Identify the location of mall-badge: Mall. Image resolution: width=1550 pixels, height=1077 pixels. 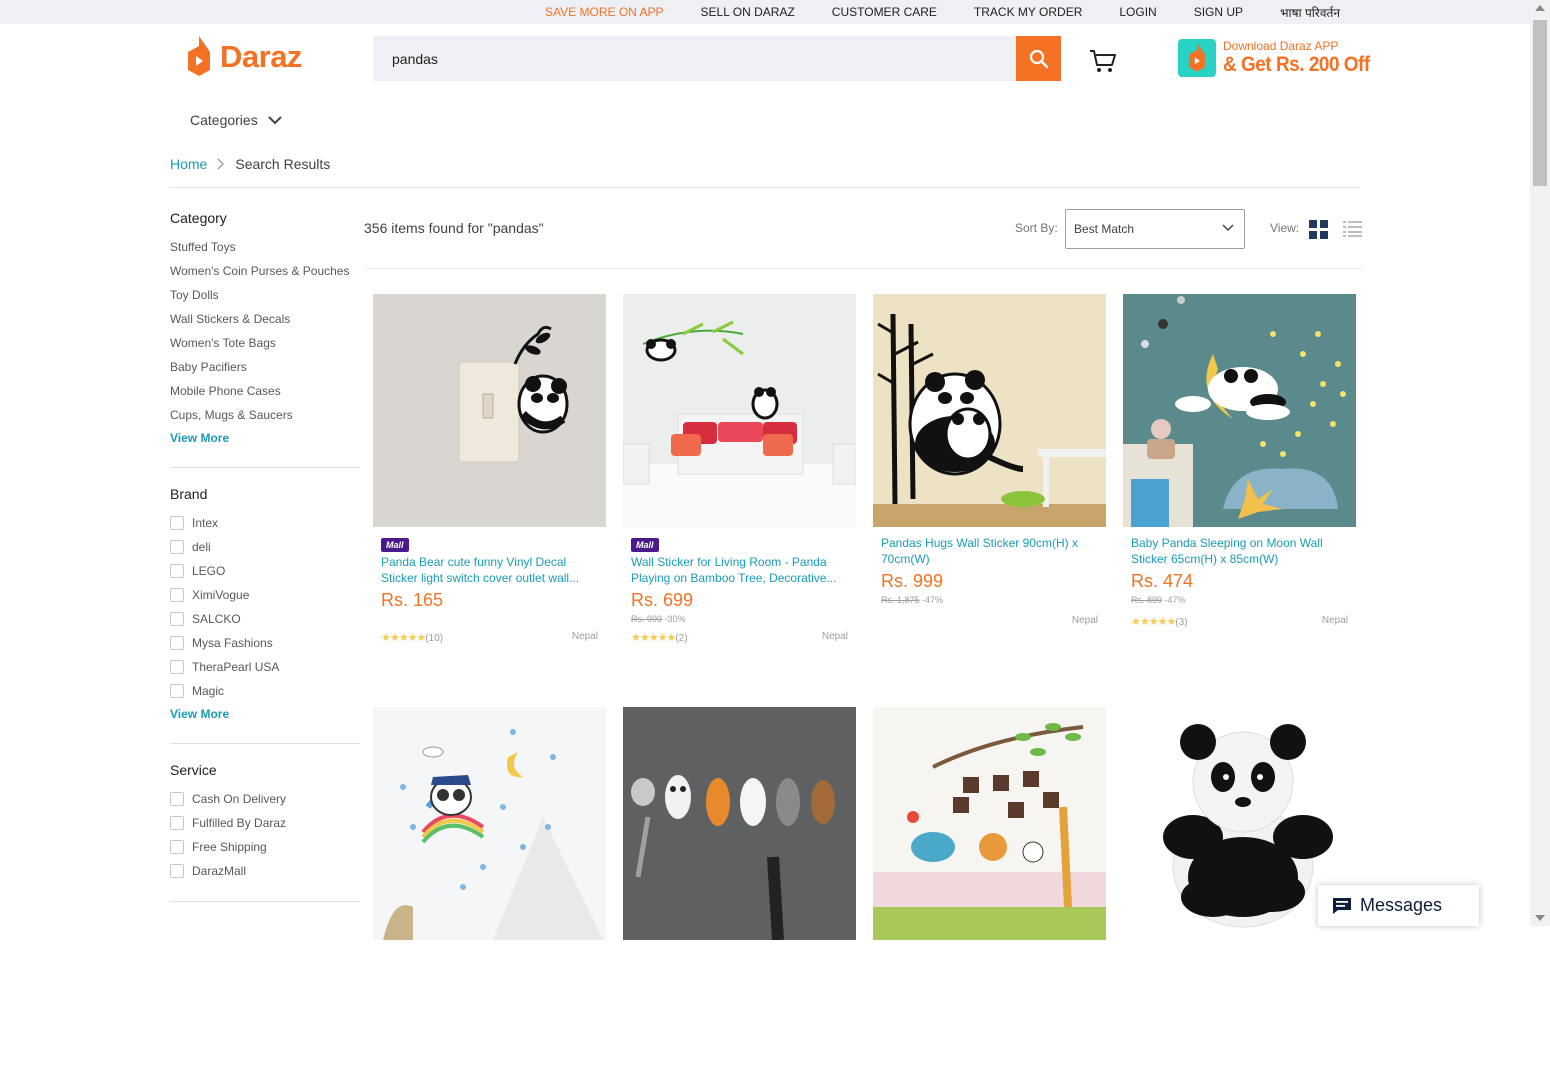
(395, 545).